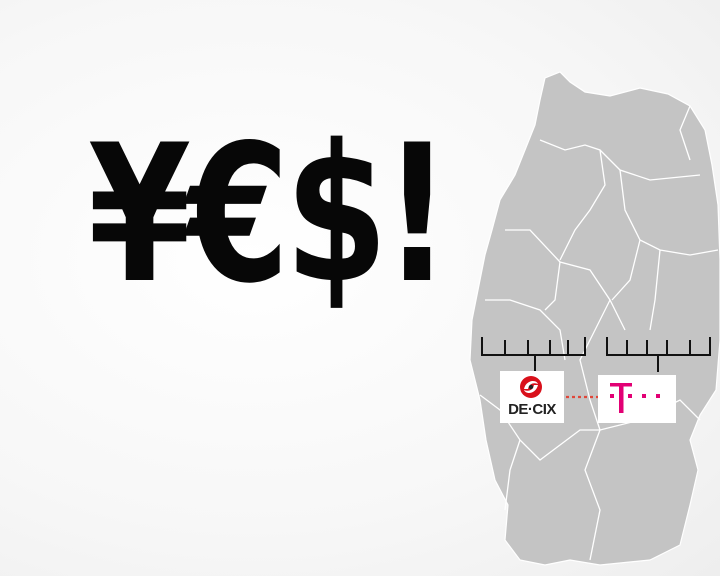  I want to click on decix-logo-text: DE·CIX, so click(532, 409).